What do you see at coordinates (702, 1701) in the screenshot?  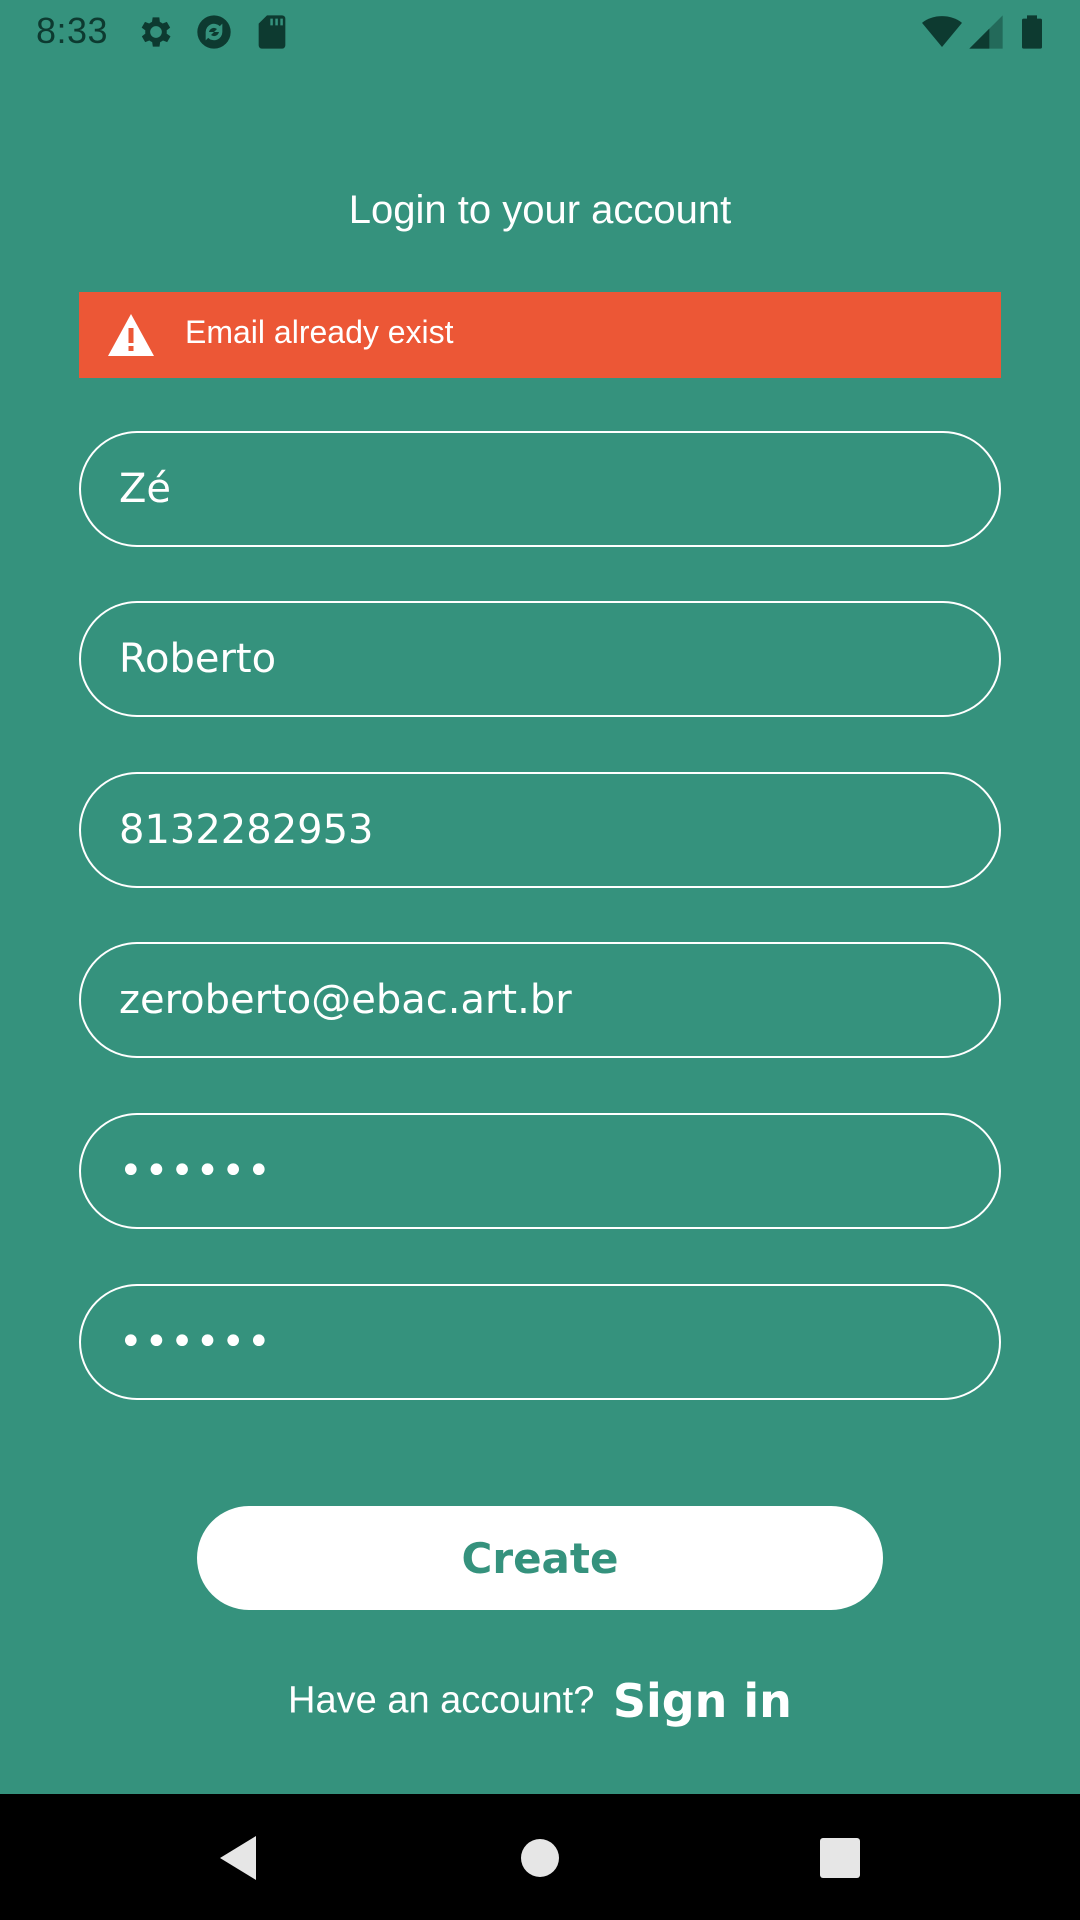 I see `signin-link: Sign in` at bounding box center [702, 1701].